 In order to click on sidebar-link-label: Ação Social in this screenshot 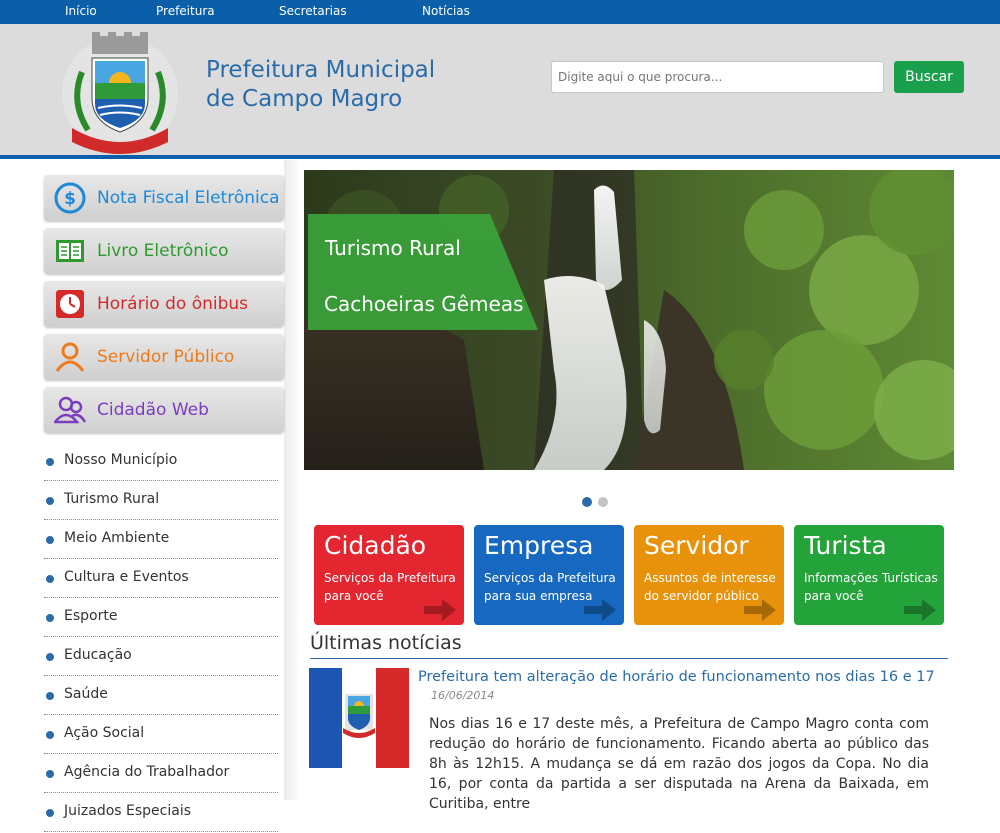, I will do `click(104, 733)`.